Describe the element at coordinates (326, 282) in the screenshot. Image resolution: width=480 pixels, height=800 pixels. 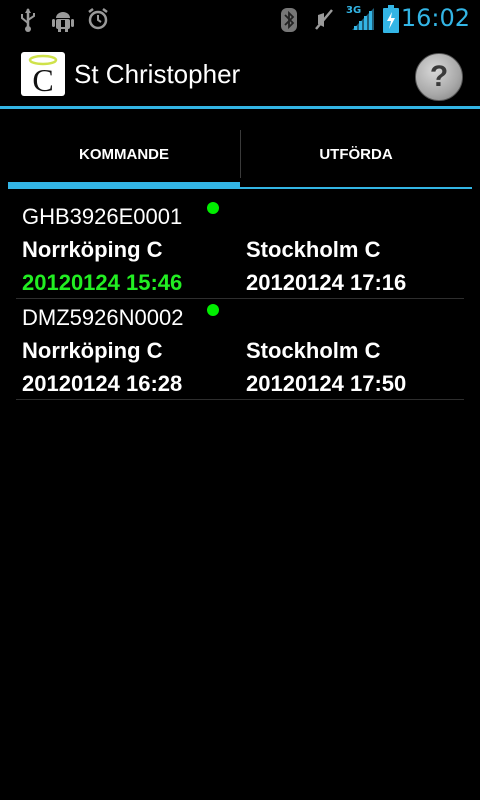
I see `arrival-time: 20120124 17:16` at that location.